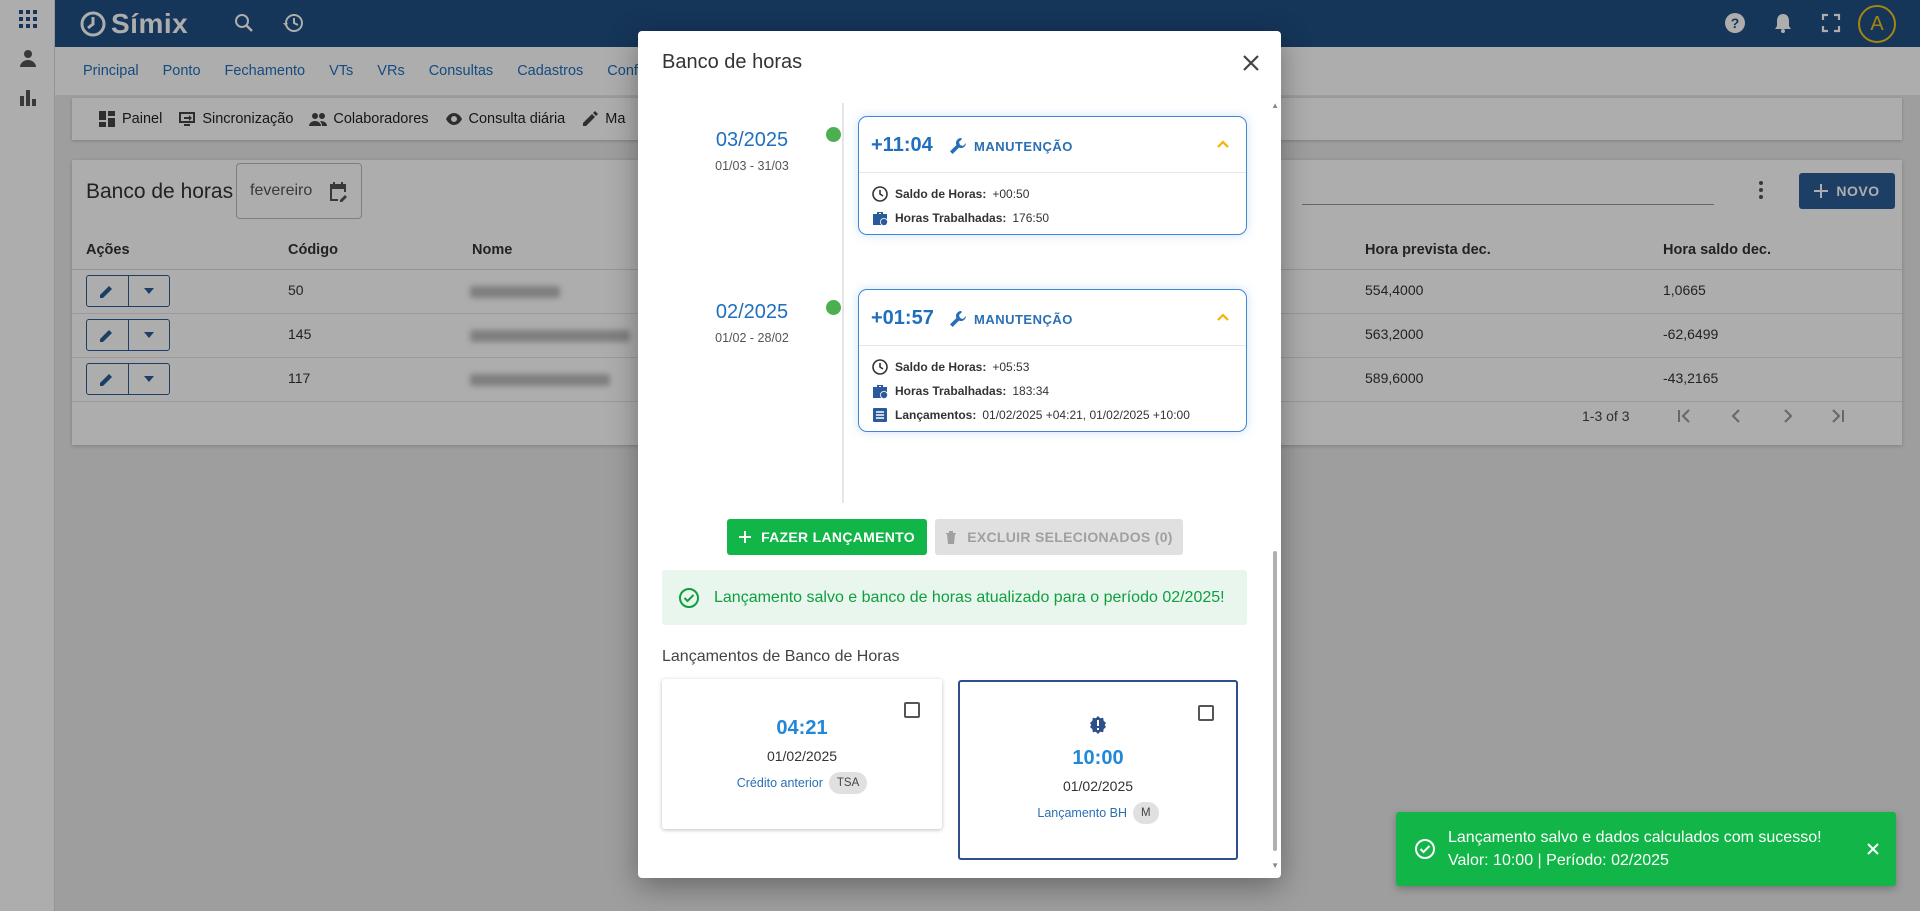 The image size is (1920, 911). Describe the element at coordinates (880, 415) in the screenshot. I see `list-icon` at that location.